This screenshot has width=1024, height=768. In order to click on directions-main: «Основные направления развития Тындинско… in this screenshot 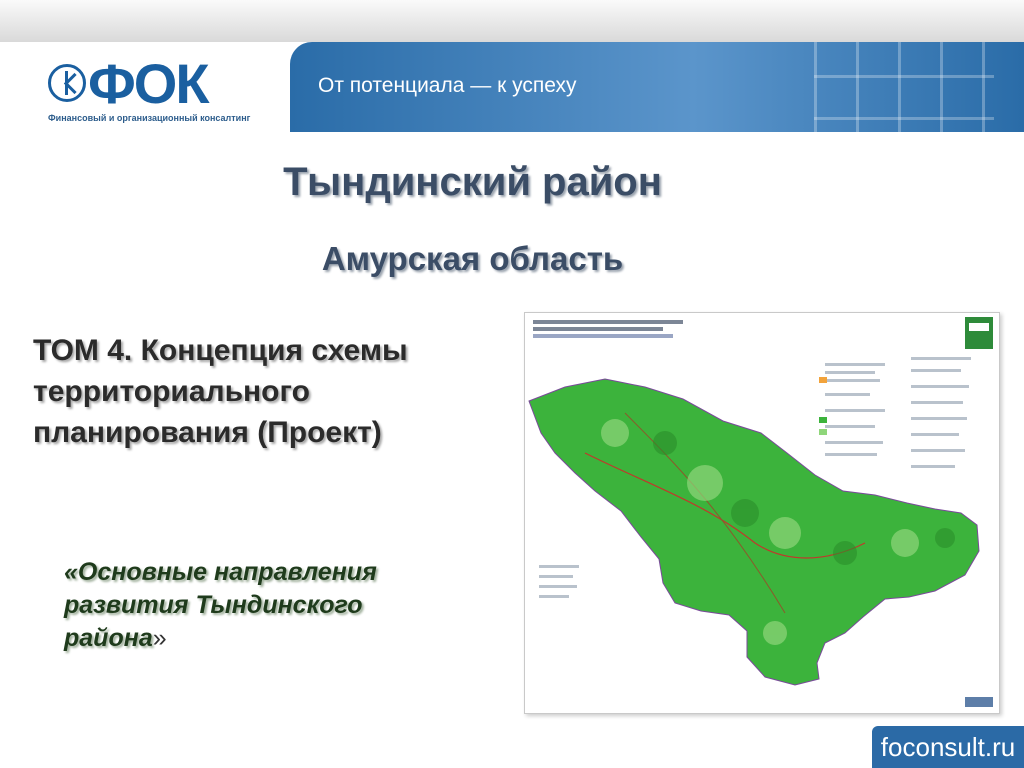, I will do `click(220, 605)`.